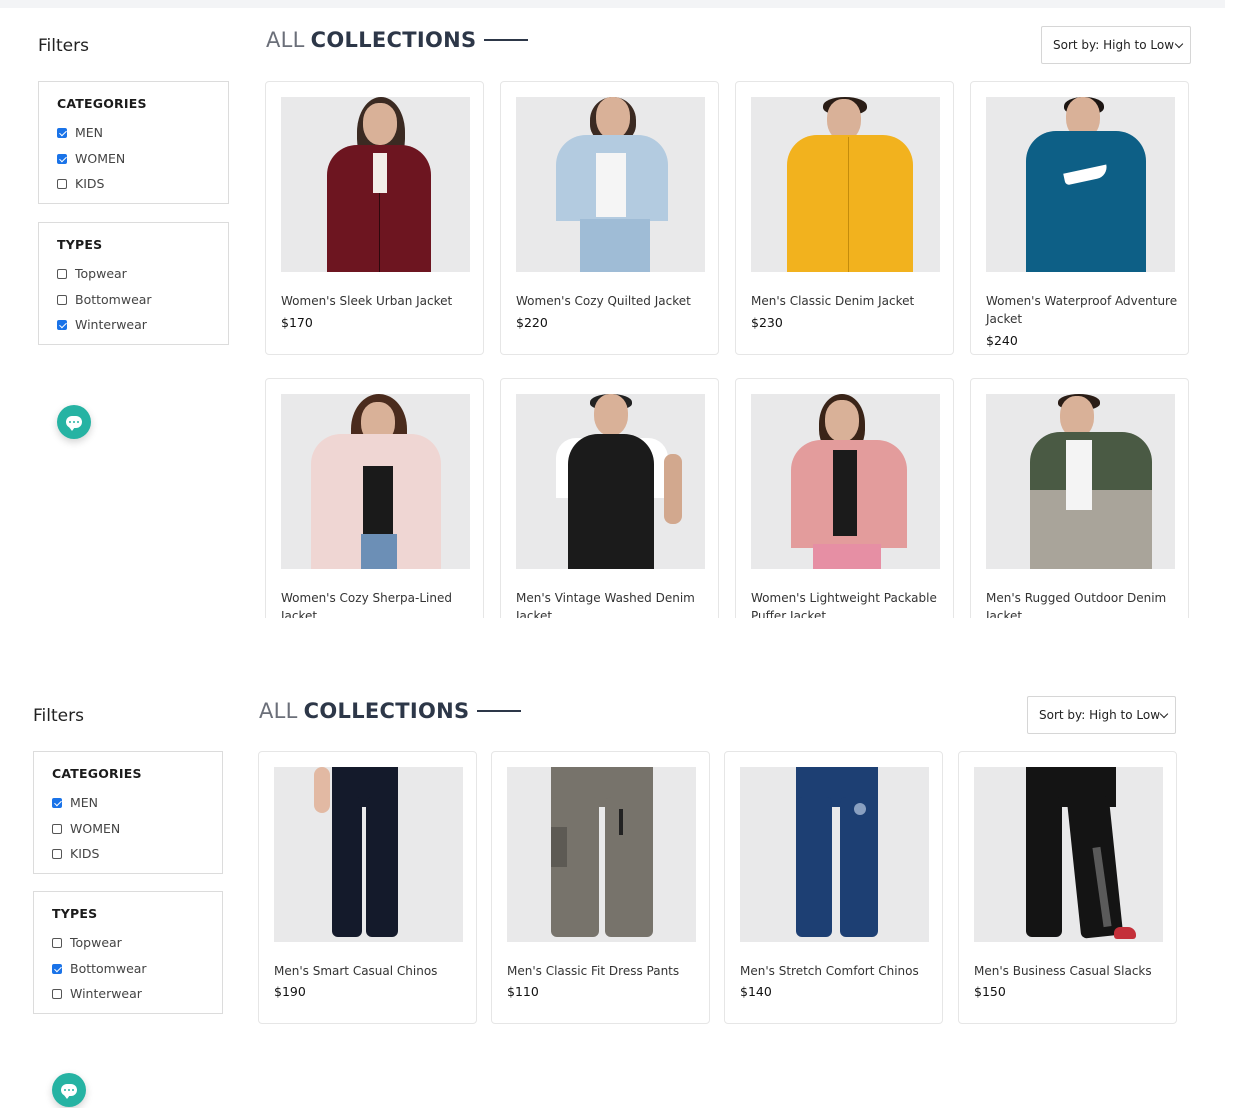  What do you see at coordinates (1082, 603) in the screenshot?
I see `product-name: Men's Rugged Outdoor Denim Jacket` at bounding box center [1082, 603].